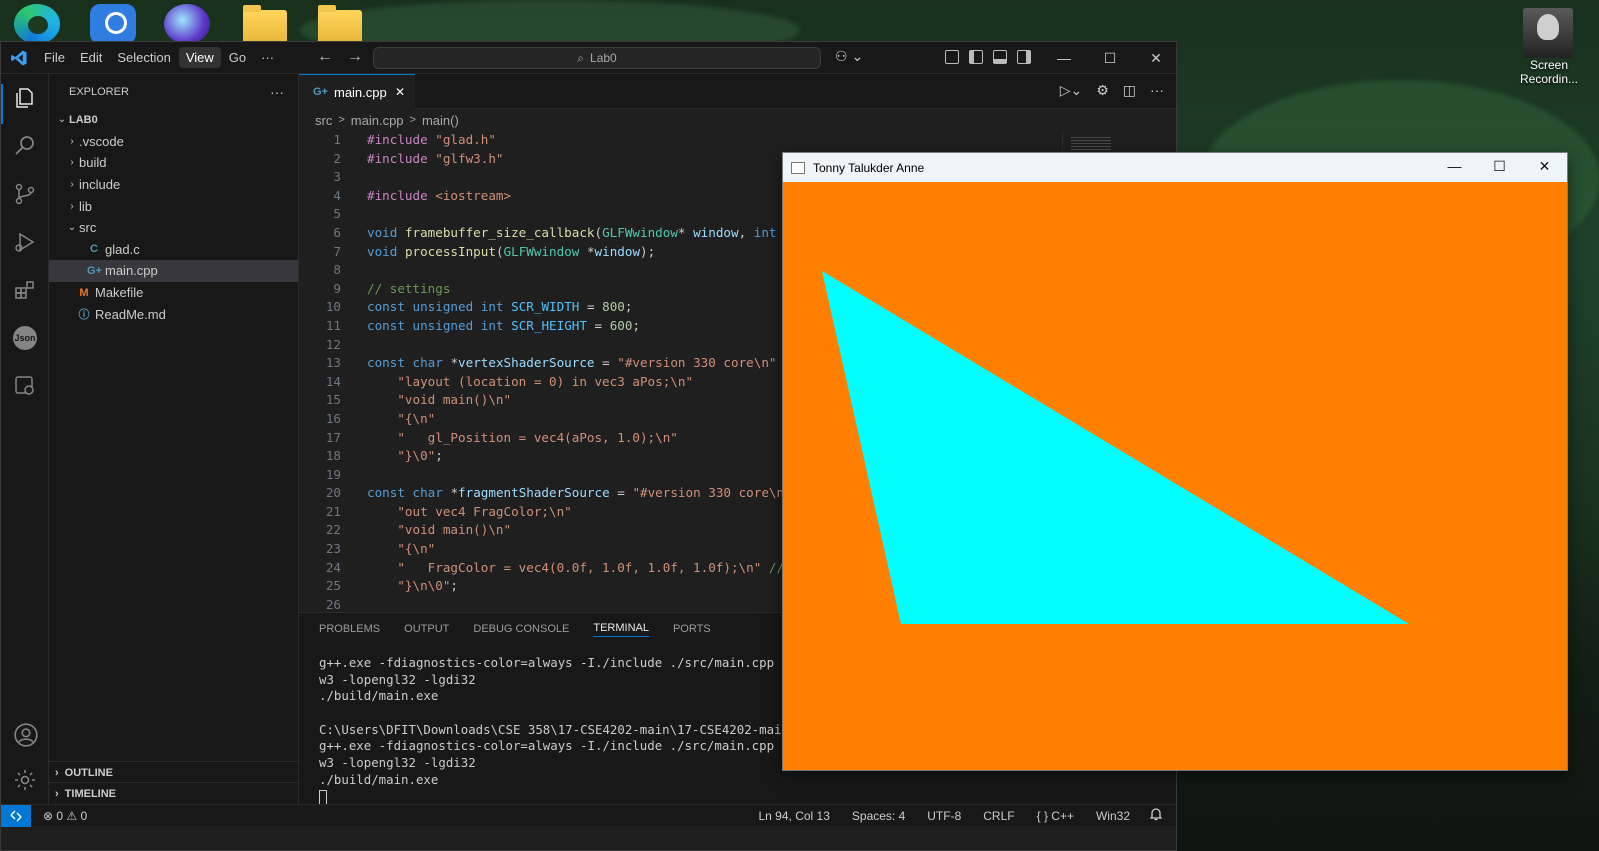  What do you see at coordinates (340, 57) in the screenshot?
I see `navigation-arrows: ← →` at bounding box center [340, 57].